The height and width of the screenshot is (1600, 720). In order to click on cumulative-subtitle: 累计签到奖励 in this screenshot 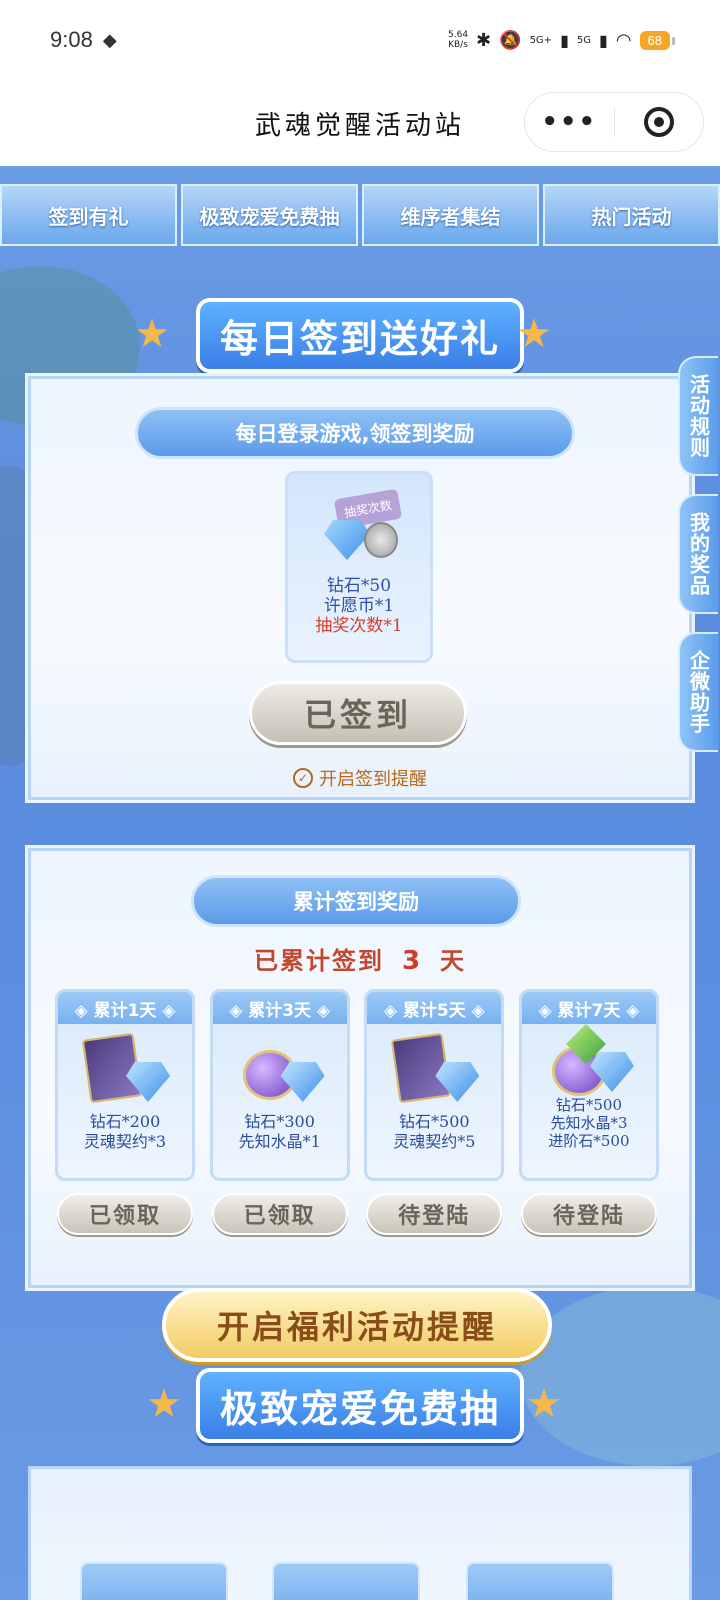, I will do `click(356, 901)`.